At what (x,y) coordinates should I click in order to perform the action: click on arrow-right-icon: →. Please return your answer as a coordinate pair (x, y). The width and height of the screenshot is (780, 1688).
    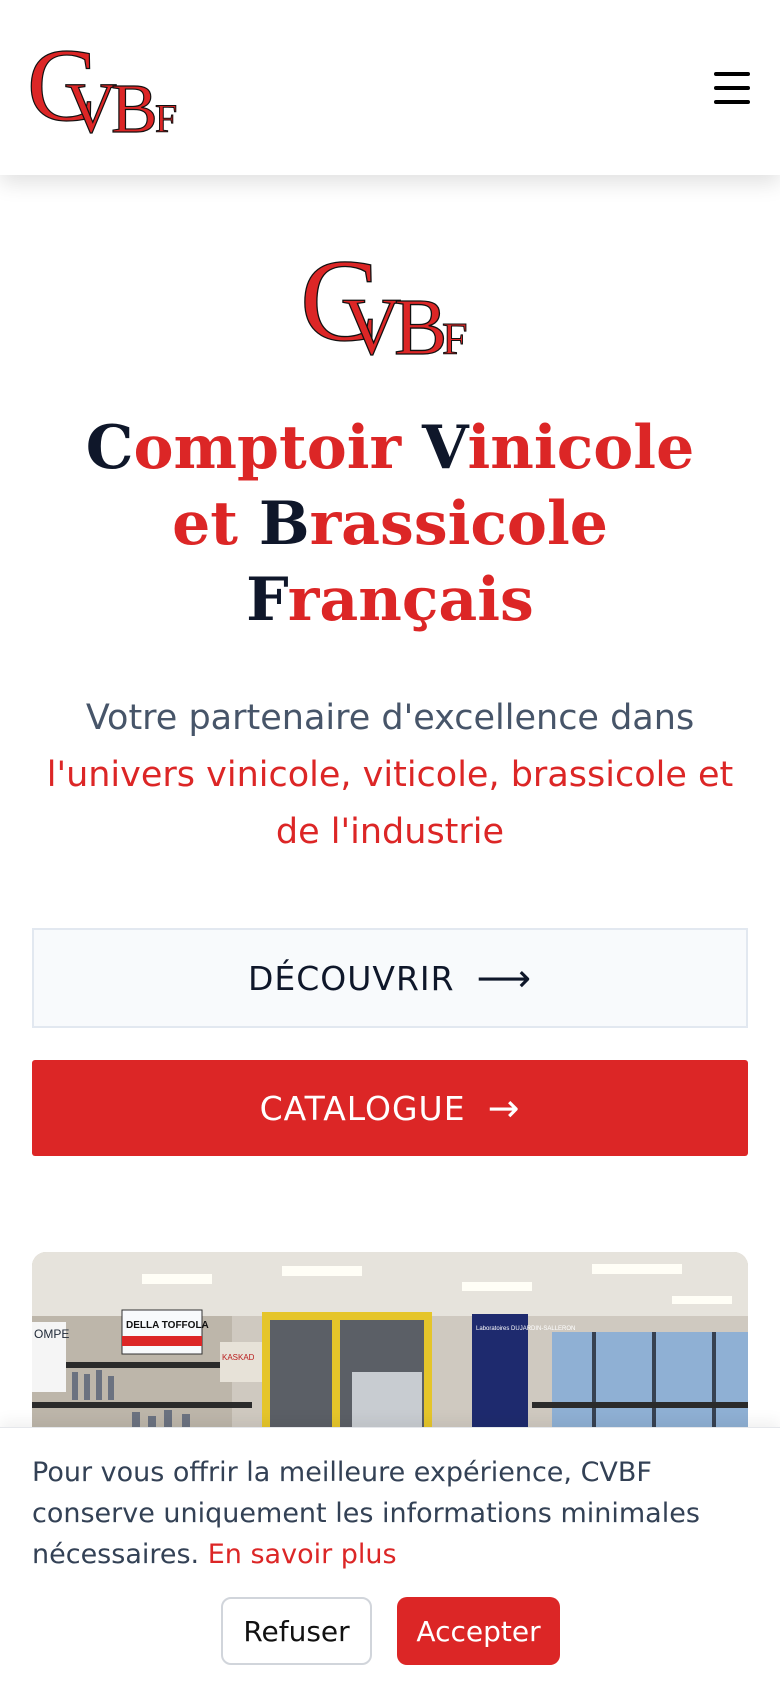
    Looking at the image, I should click on (504, 1108).